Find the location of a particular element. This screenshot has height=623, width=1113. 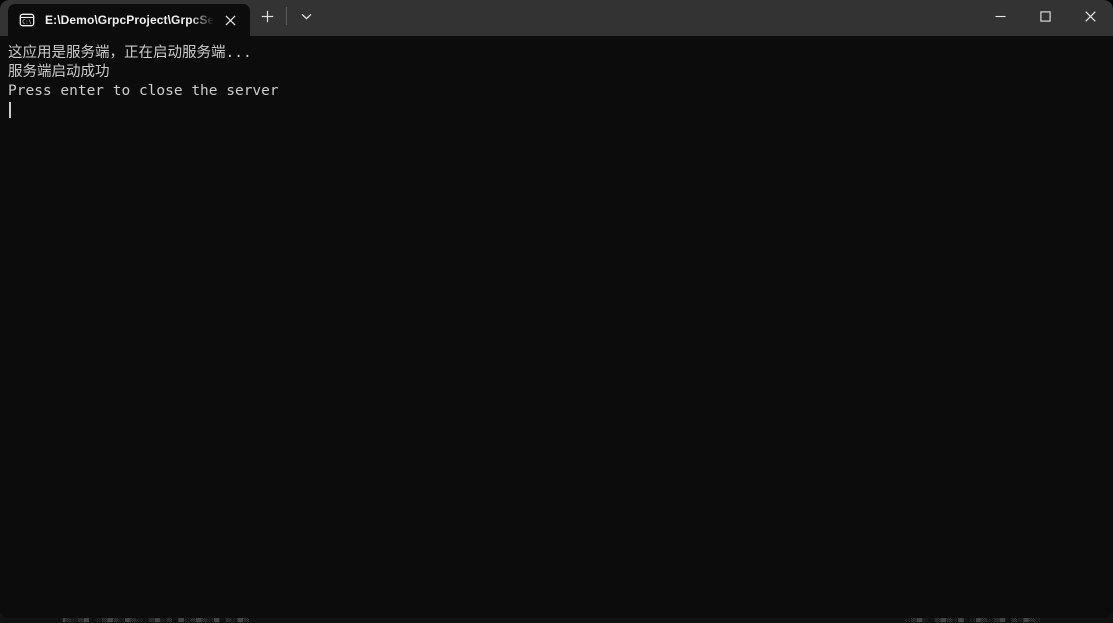

console-host-icon: C:\ is located at coordinates (27, 20).